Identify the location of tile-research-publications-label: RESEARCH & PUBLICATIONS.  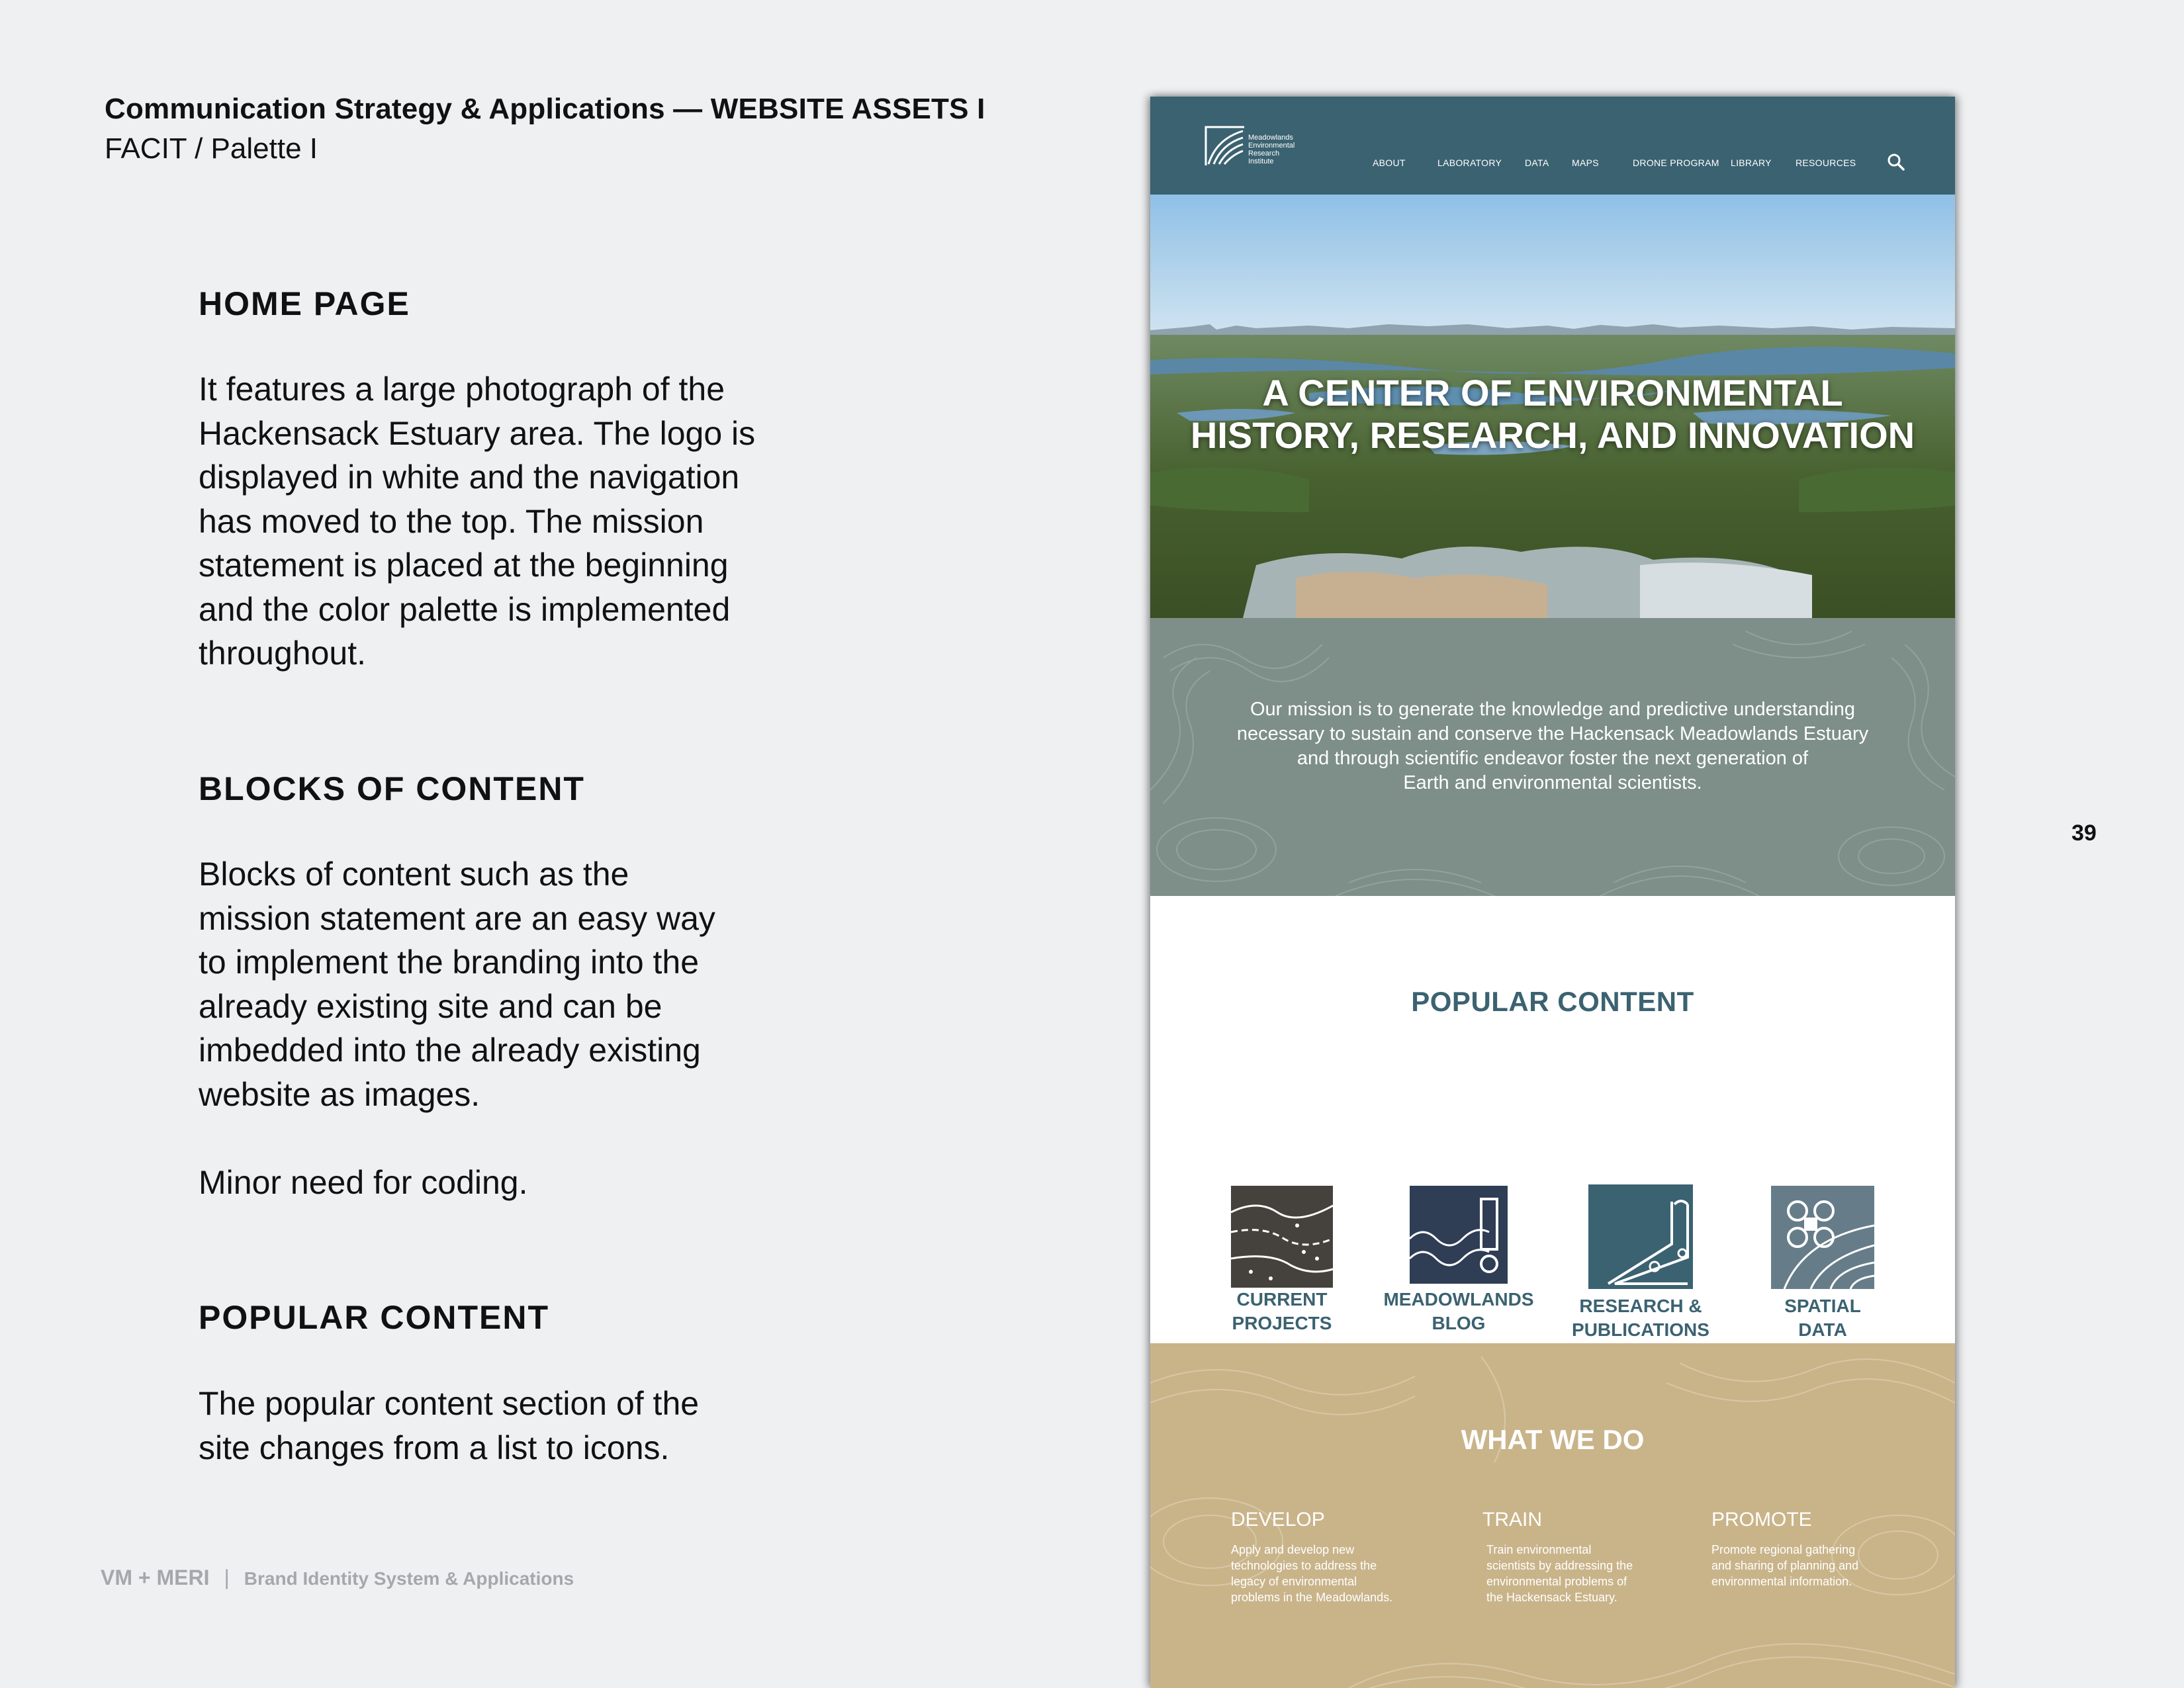
(1641, 1318).